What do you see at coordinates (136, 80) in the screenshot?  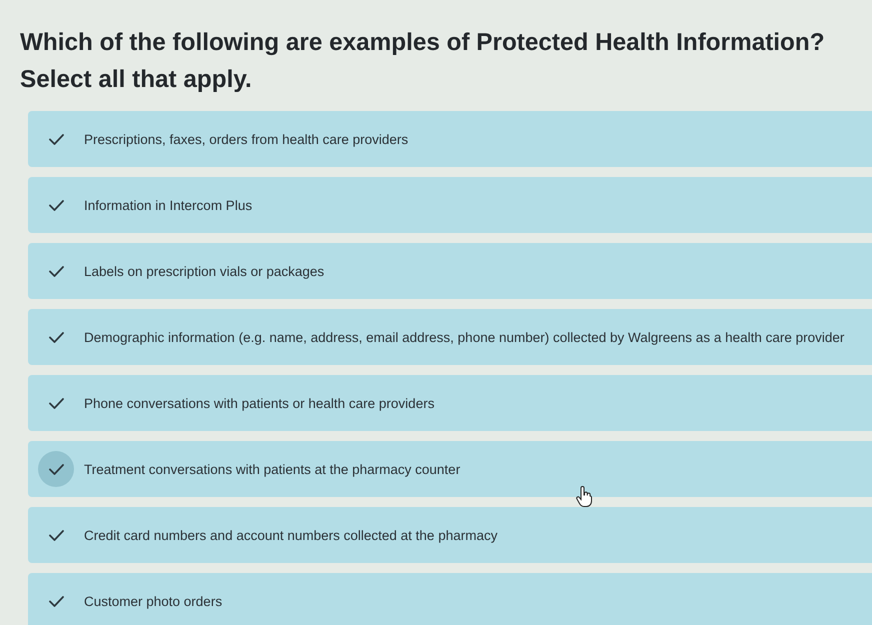 I see `instruction-text: Select all that apply.` at bounding box center [136, 80].